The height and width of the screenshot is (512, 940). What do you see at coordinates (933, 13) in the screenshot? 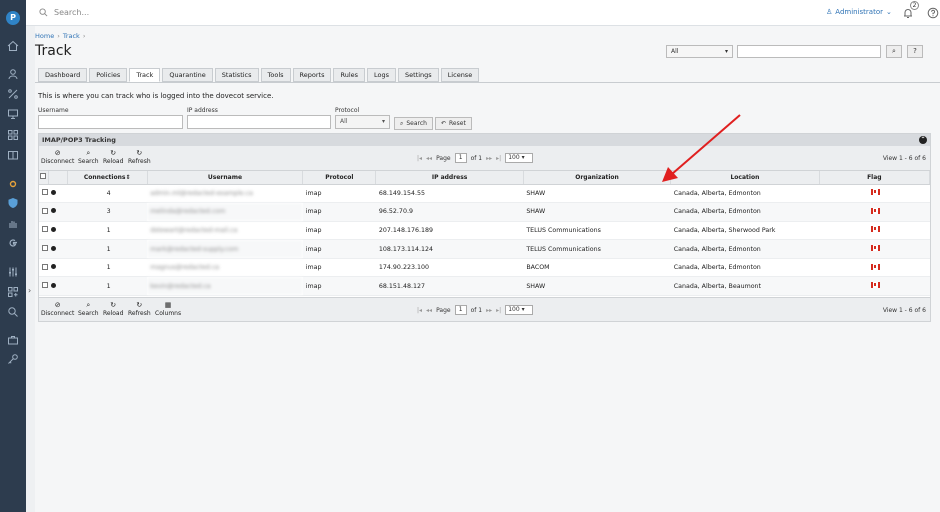
I see `help-icon` at bounding box center [933, 13].